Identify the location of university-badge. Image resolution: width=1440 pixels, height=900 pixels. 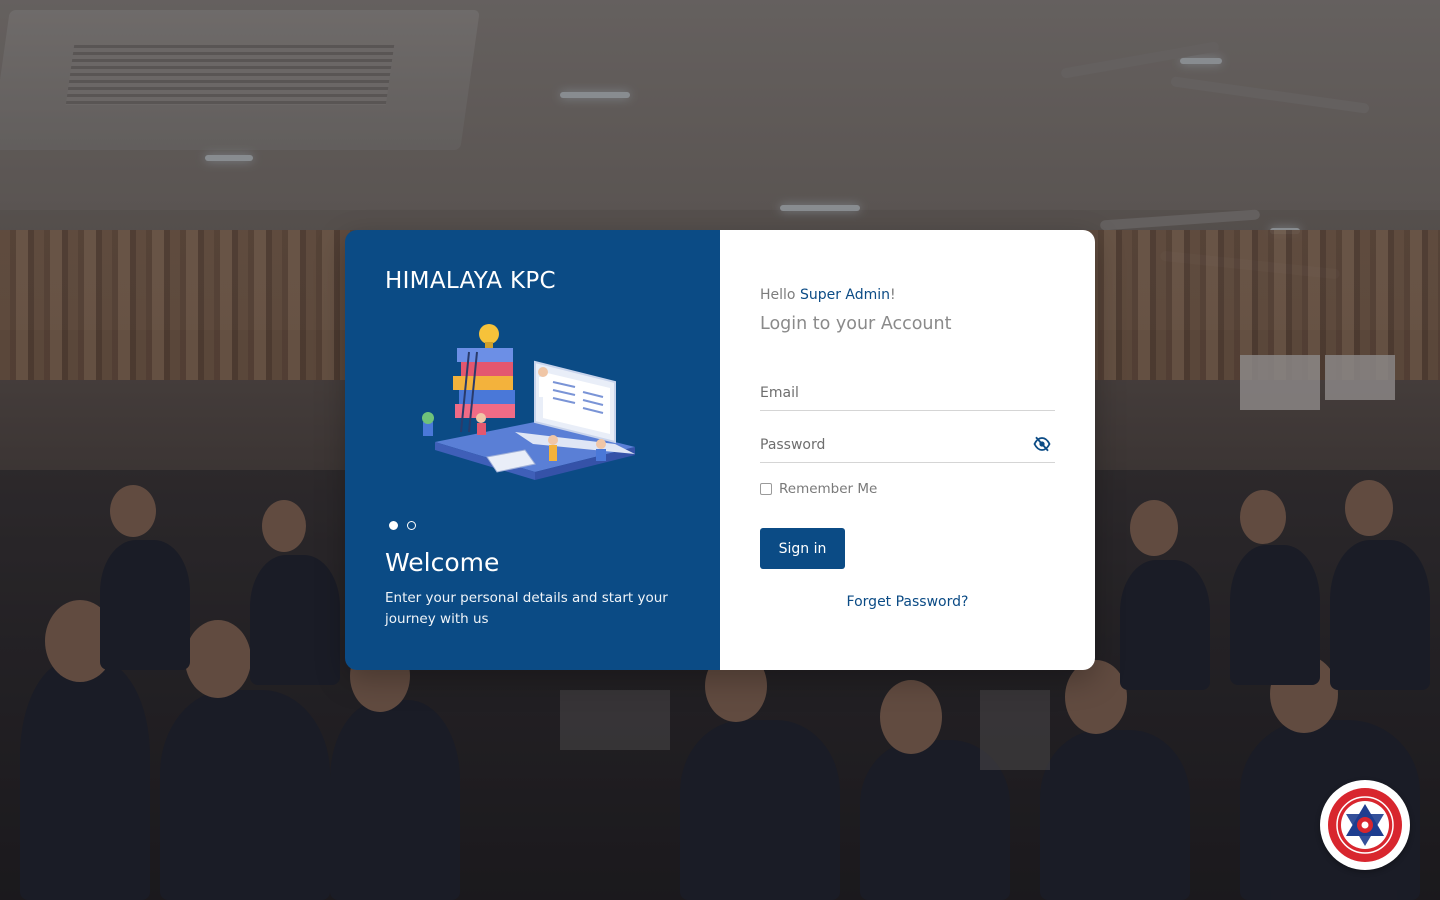
(1365, 825).